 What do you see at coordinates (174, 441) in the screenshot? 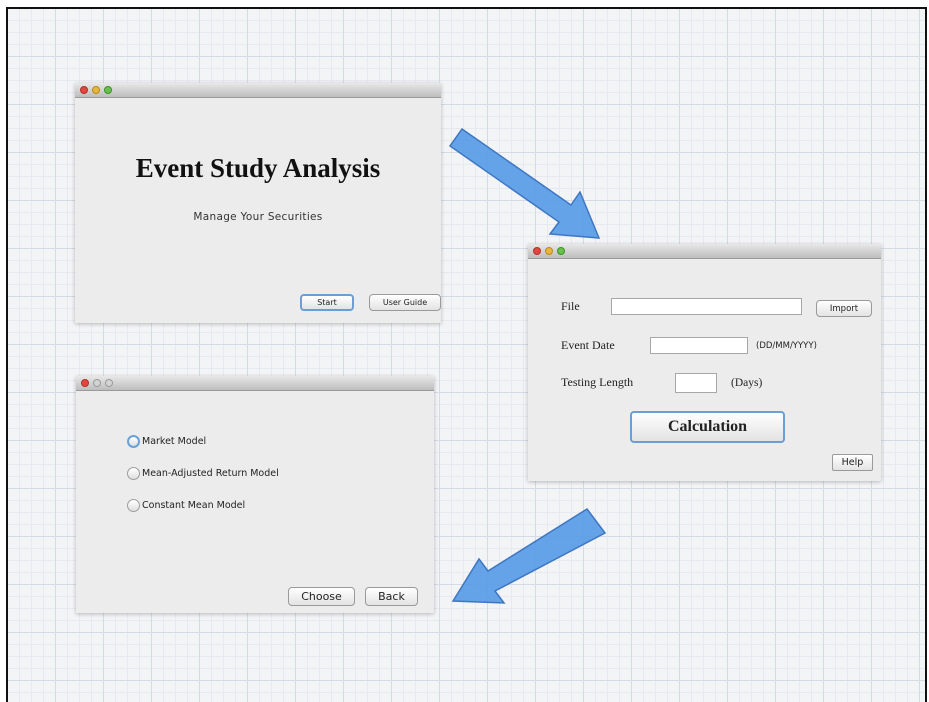
I see `market-model-label: Market Model` at bounding box center [174, 441].